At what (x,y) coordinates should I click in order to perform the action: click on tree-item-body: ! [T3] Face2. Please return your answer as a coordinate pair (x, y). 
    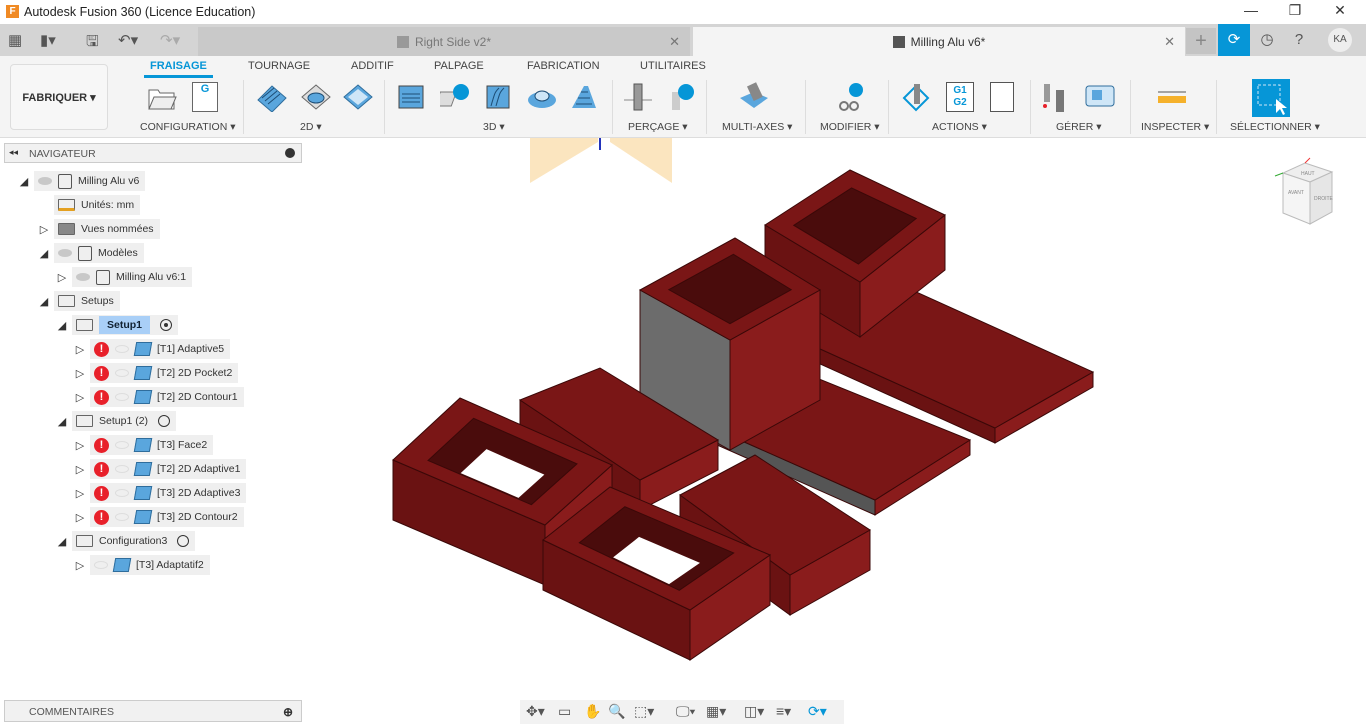
    Looking at the image, I should click on (152, 445).